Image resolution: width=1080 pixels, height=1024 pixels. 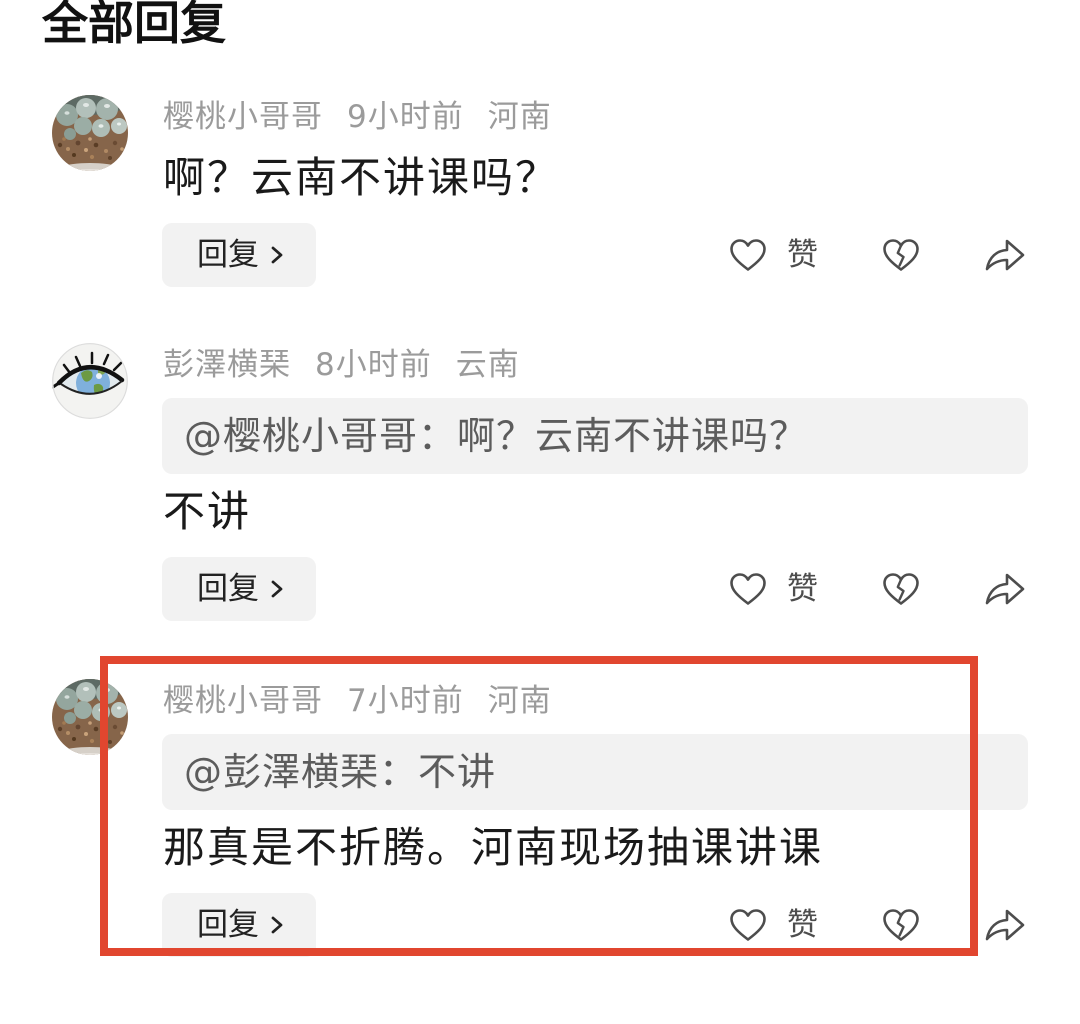 What do you see at coordinates (373, 365) in the screenshot?
I see `comment-time: 8小时前` at bounding box center [373, 365].